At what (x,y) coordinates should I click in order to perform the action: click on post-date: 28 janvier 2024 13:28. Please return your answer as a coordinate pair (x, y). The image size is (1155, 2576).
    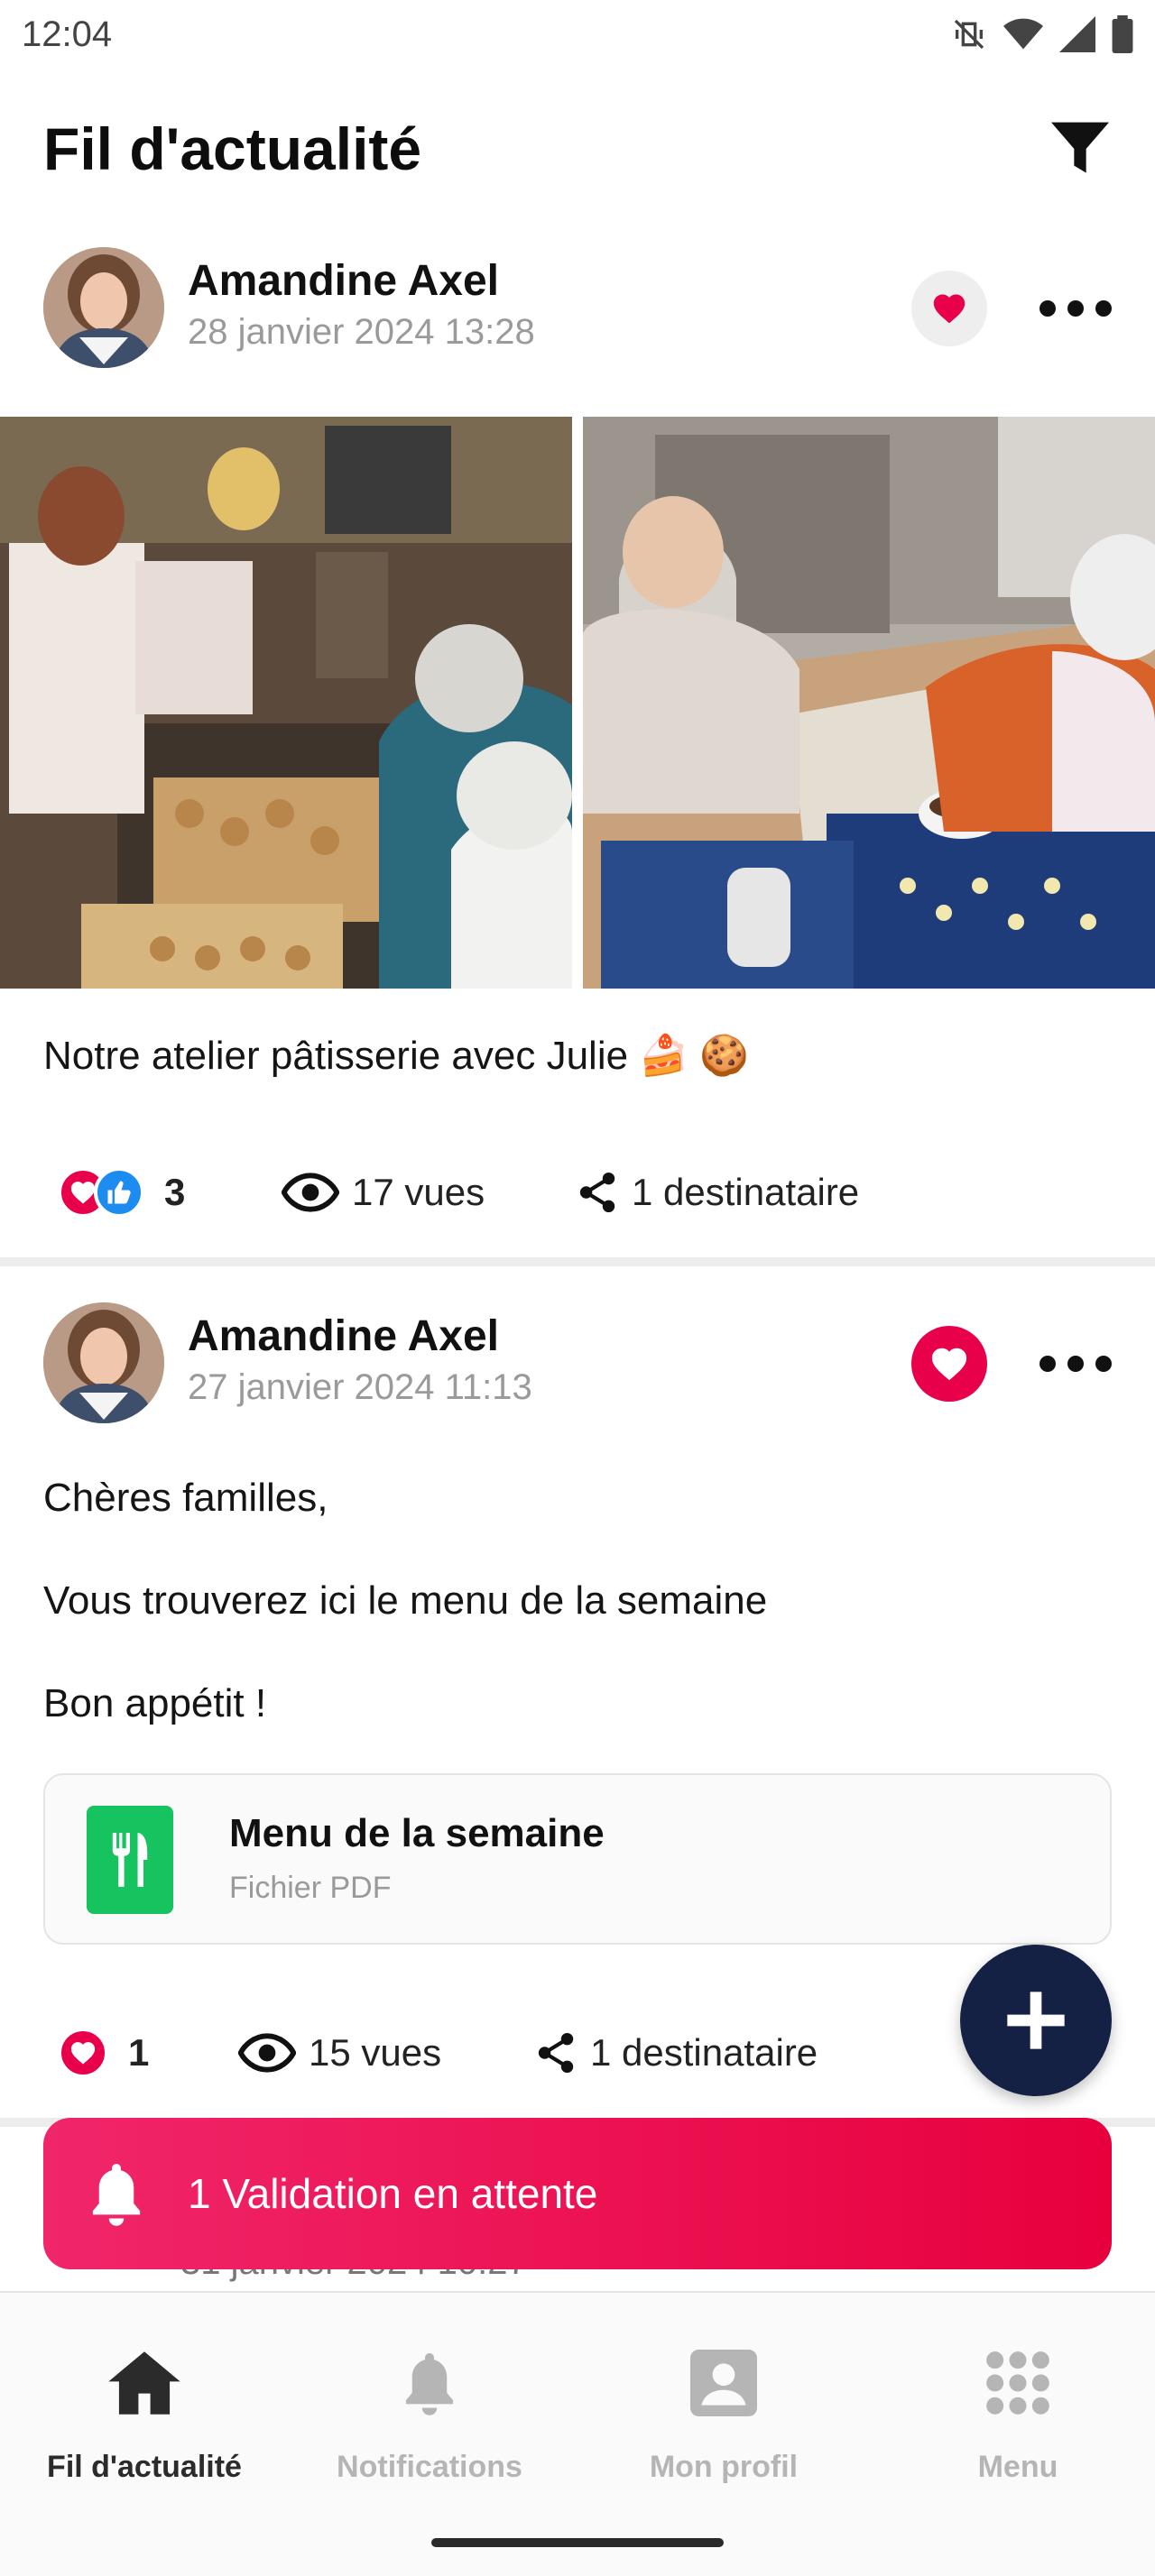
    Looking at the image, I should click on (361, 332).